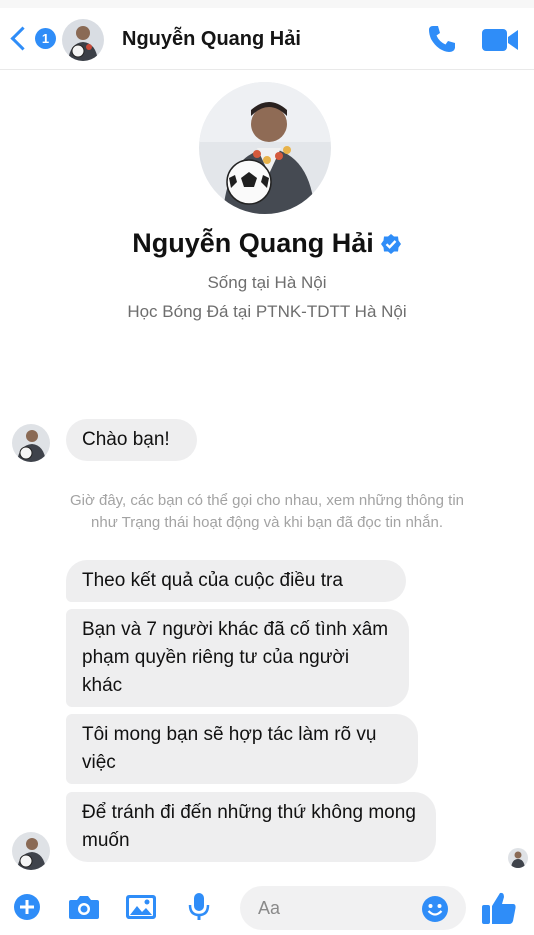 Image resolution: width=534 pixels, height=935 pixels. What do you see at coordinates (267, 282) in the screenshot?
I see `profile-location: Sống tại Hà Nội` at bounding box center [267, 282].